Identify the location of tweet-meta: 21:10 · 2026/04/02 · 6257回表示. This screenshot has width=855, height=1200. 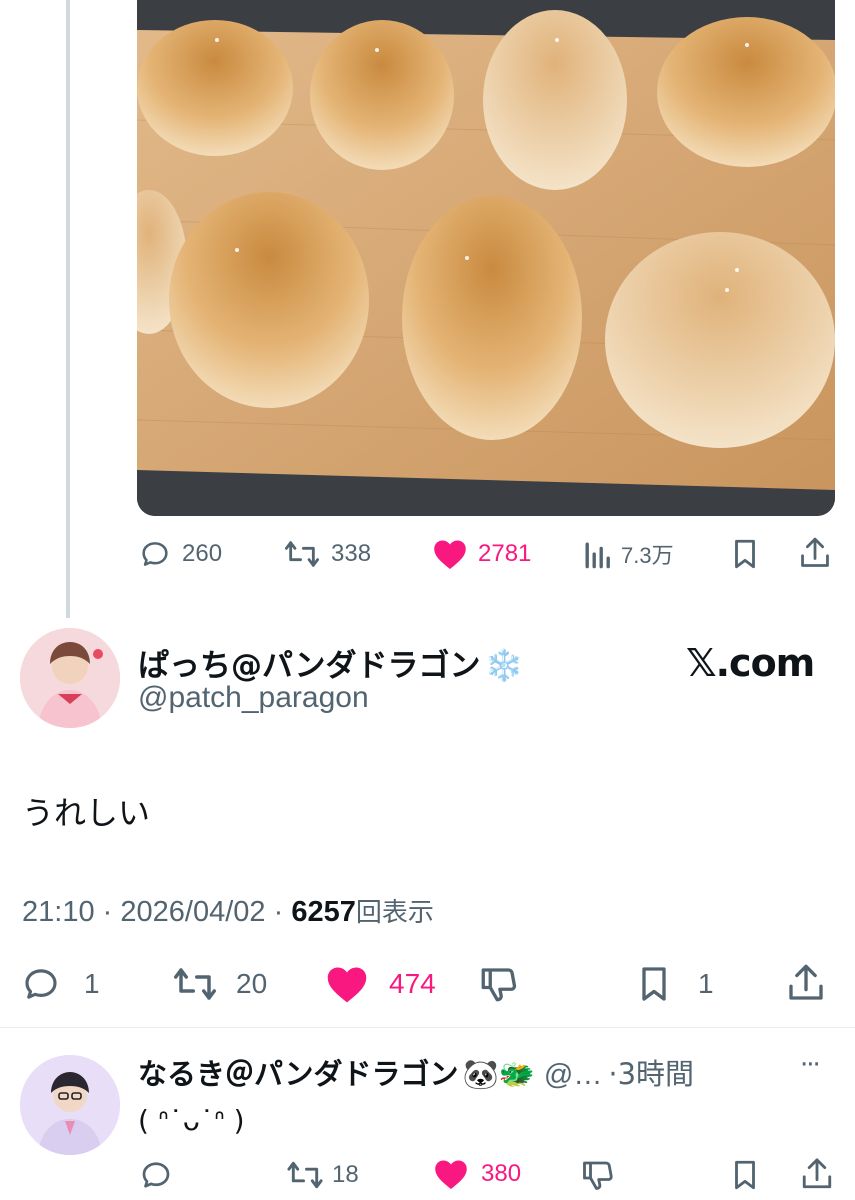
(228, 910).